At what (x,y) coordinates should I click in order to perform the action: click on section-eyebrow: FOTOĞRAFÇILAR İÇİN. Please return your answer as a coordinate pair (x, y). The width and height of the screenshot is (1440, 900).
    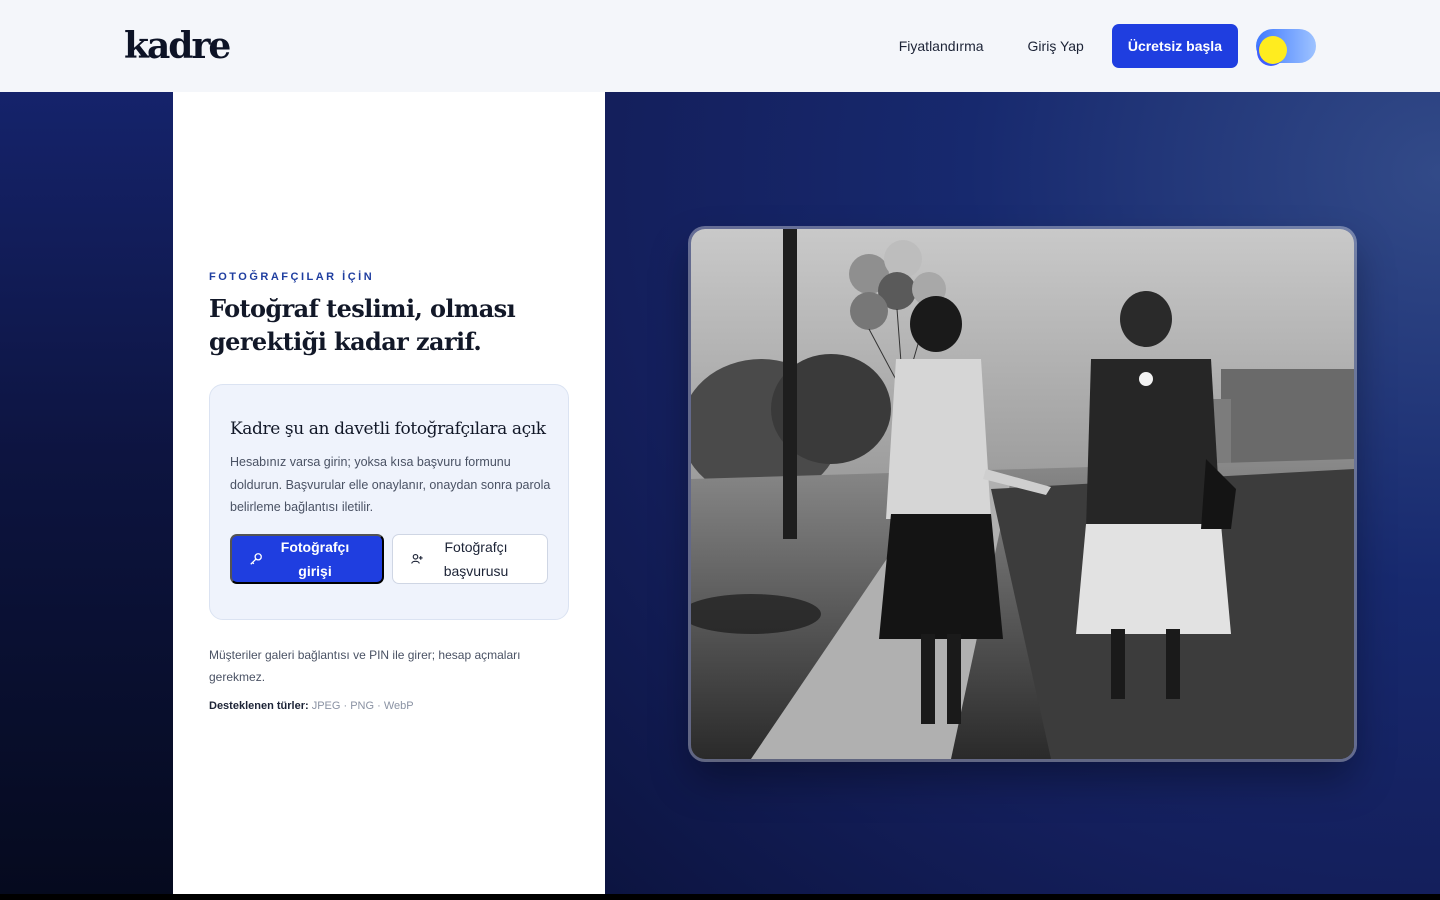
    Looking at the image, I should click on (292, 277).